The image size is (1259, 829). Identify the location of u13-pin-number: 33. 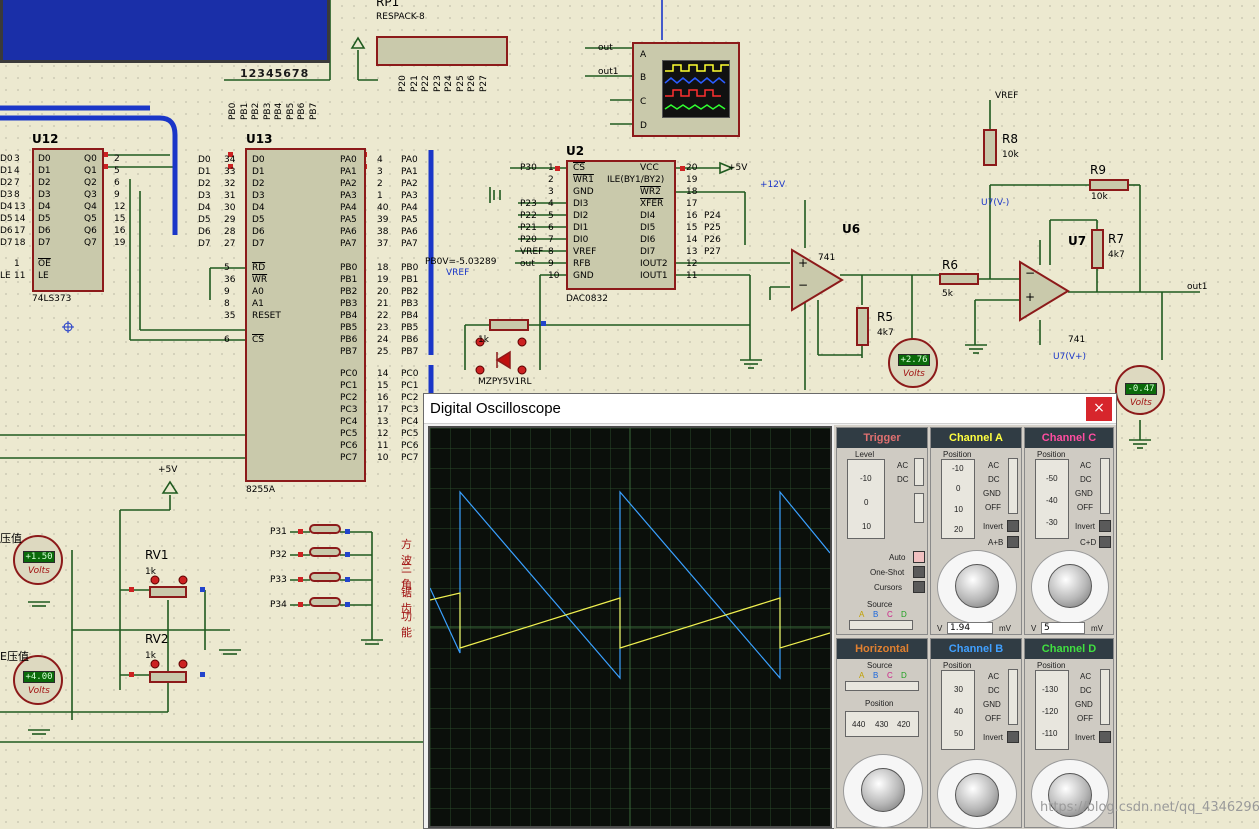
(230, 172).